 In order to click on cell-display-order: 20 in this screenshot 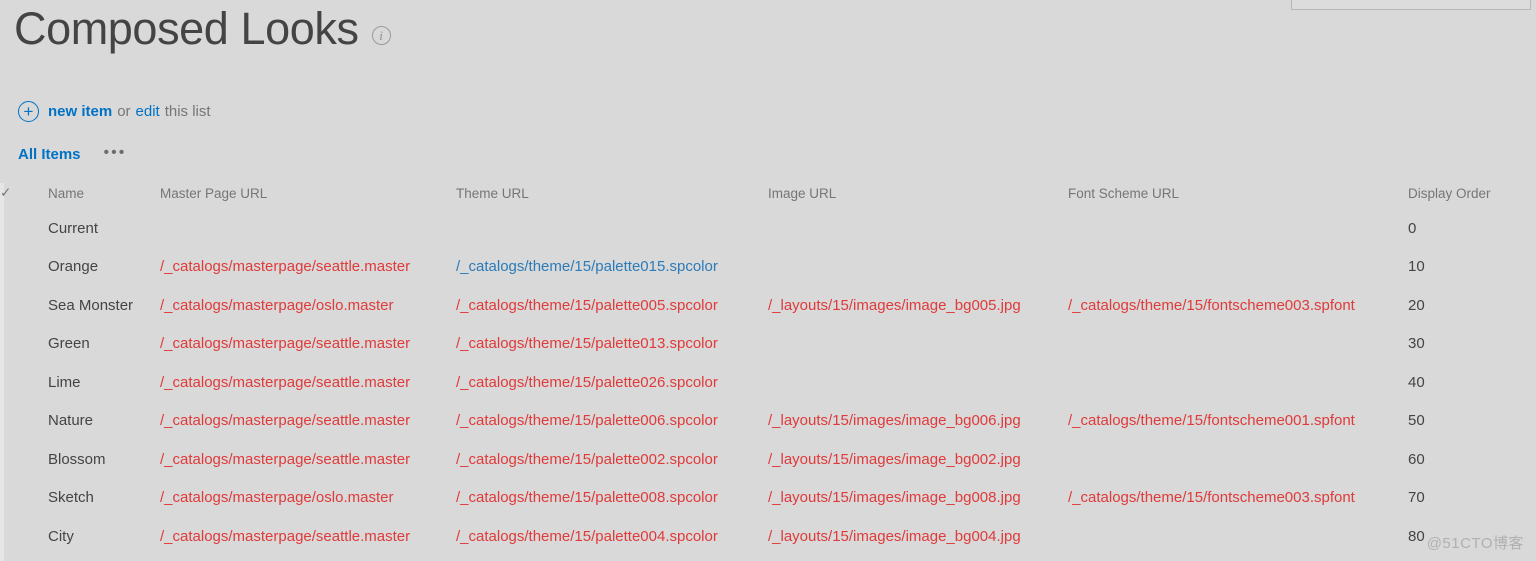, I will do `click(1416, 305)`.